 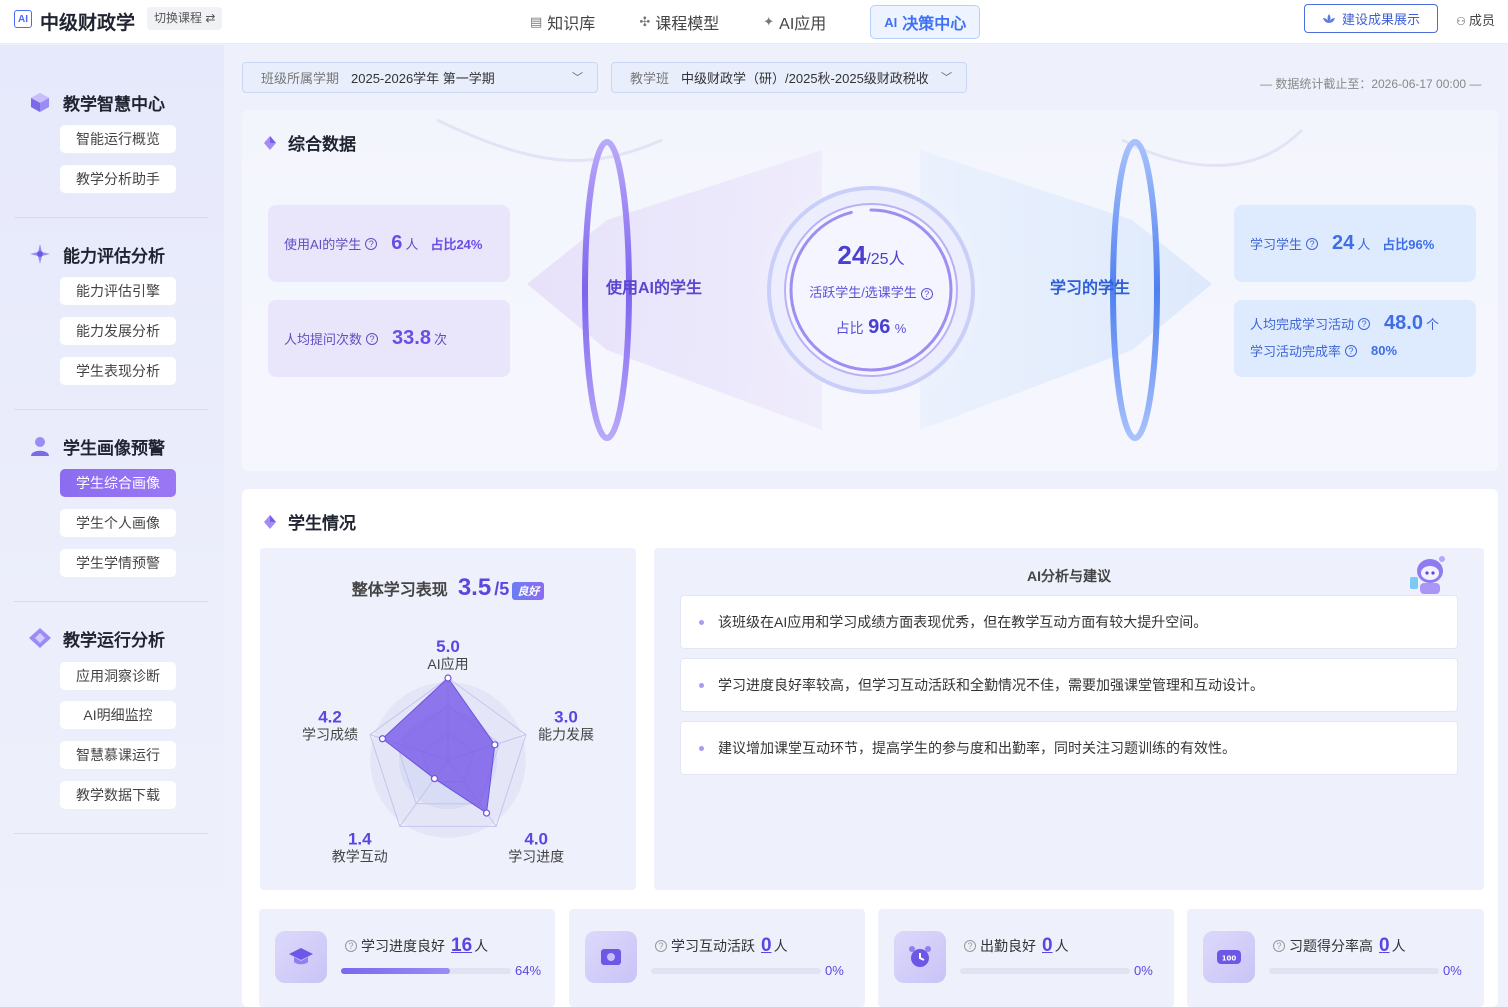 I want to click on stat-card-attendance: ? 出勤良好 0 人 0%, so click(x=1026, y=958).